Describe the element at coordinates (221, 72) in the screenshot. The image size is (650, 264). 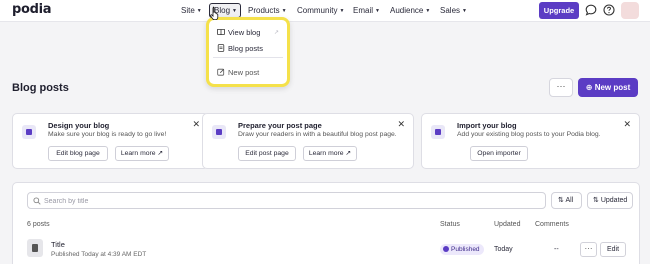
I see `edit-icon` at that location.